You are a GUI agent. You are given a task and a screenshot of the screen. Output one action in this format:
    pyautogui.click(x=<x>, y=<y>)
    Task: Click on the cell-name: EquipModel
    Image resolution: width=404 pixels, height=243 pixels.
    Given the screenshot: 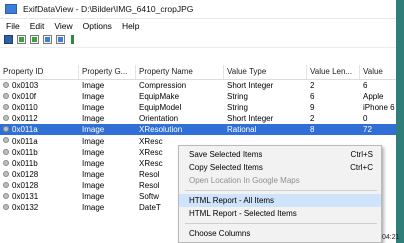 What is the action you would take?
    pyautogui.click(x=160, y=108)
    